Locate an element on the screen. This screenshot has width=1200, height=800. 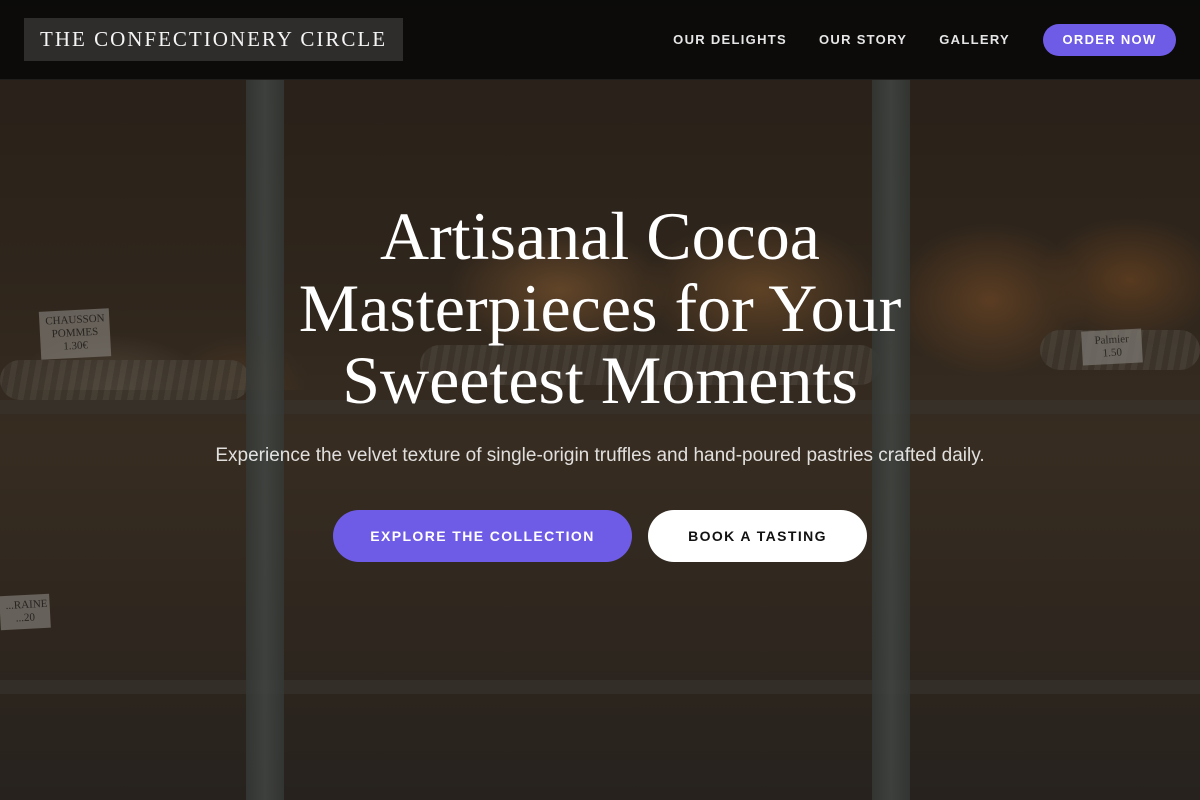
hero-title-line: Sweetest Moments is located at coordinates (600, 380).